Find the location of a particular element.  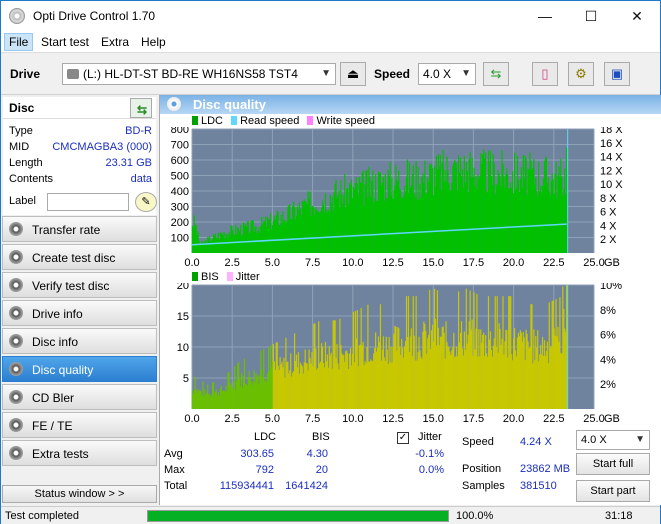

legend-ldc: LDC is located at coordinates (207, 121).